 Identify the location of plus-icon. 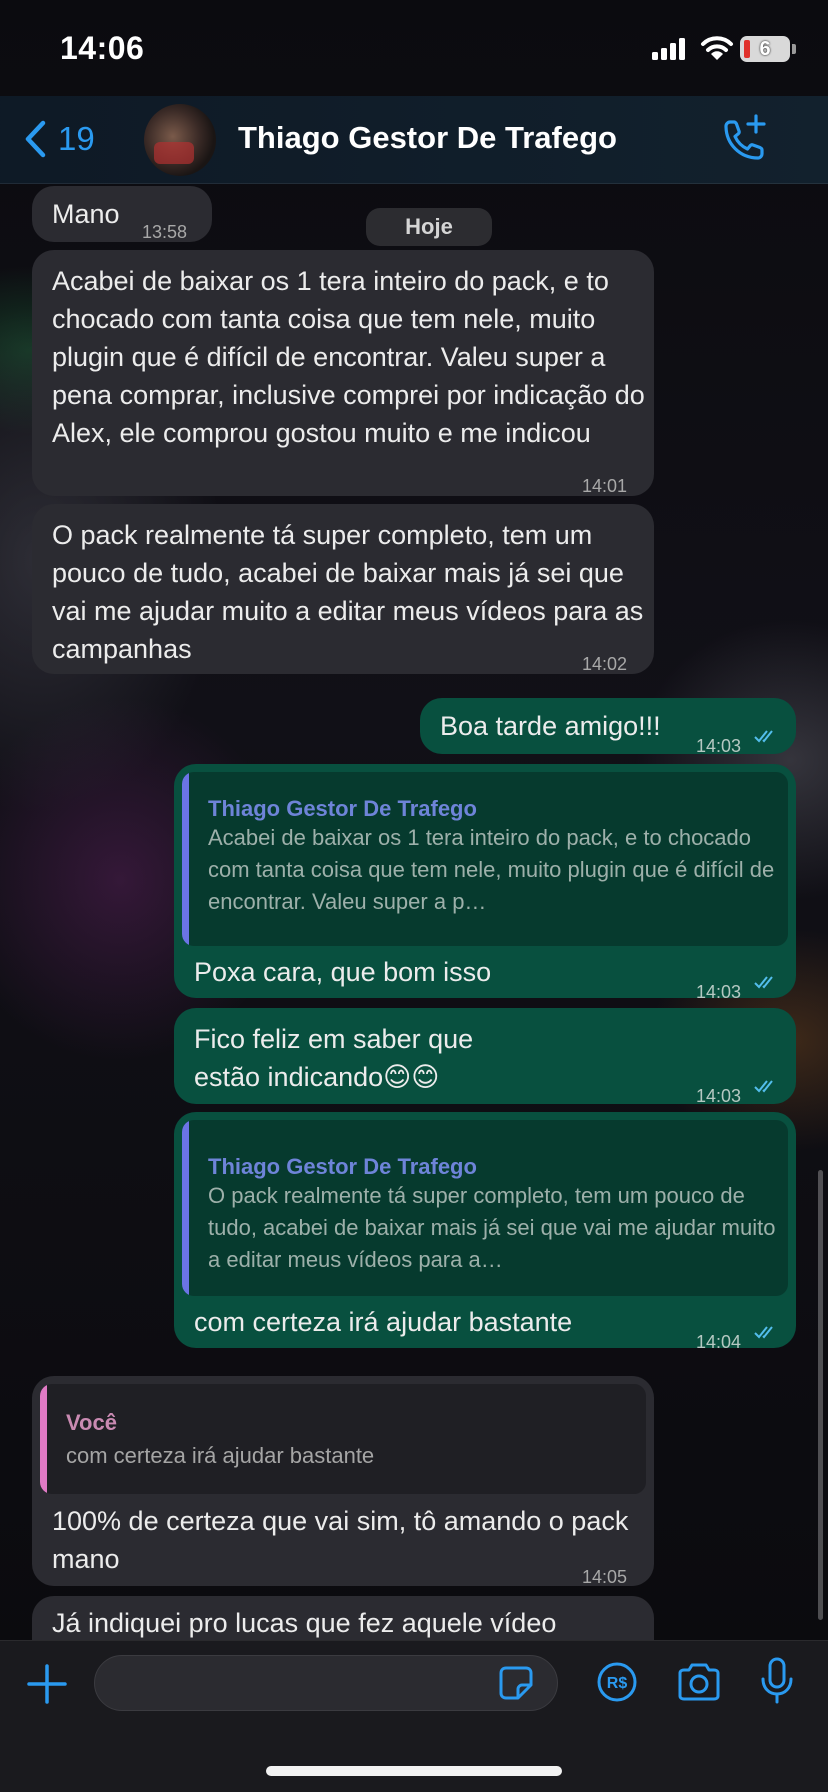
(47, 1684).